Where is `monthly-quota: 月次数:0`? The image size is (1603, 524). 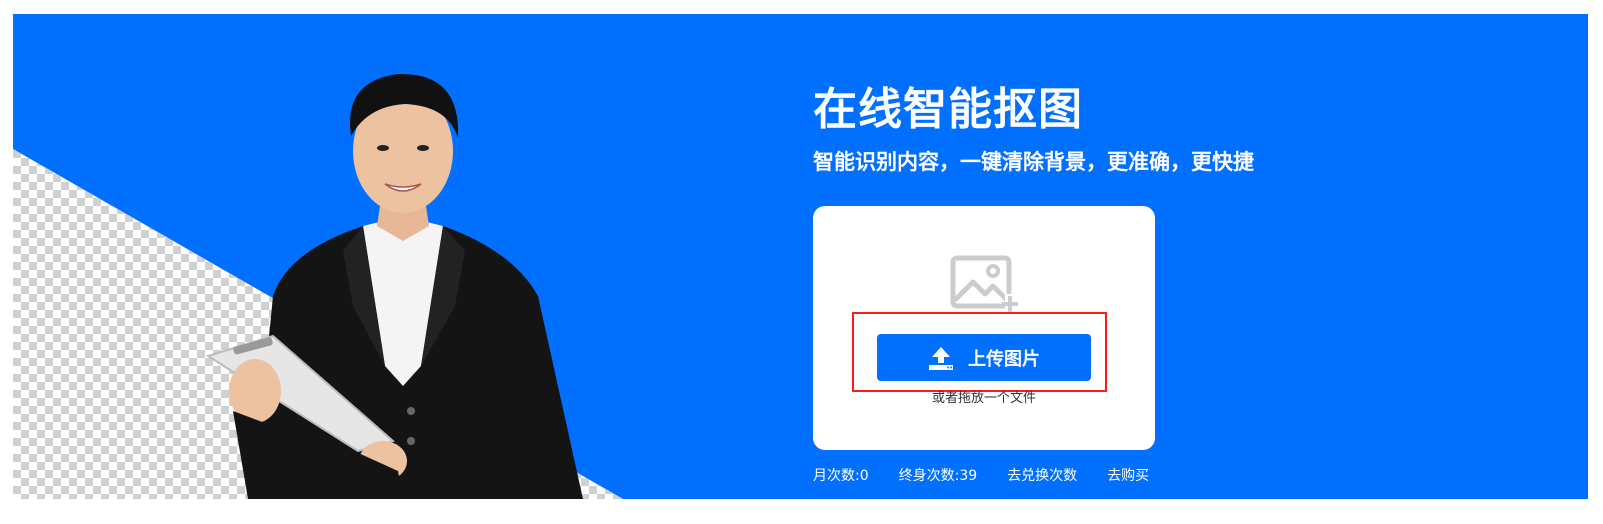 monthly-quota: 月次数:0 is located at coordinates (841, 476).